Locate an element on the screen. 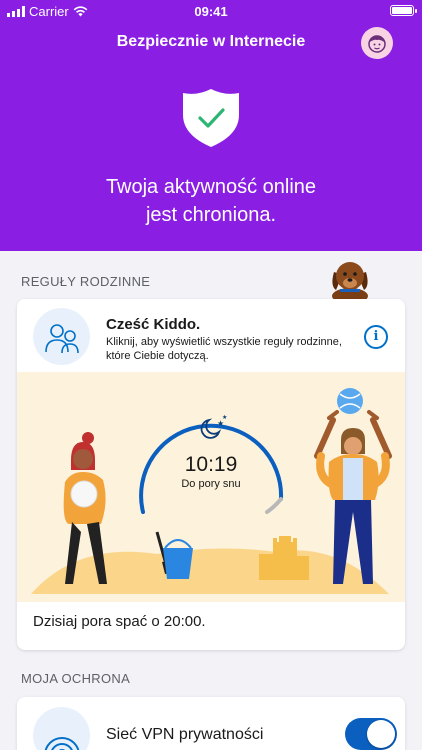 Image resolution: width=422 pixels, height=750 pixels. bedtime-text: Dzisiaj pora spać o 20:00. is located at coordinates (119, 621).